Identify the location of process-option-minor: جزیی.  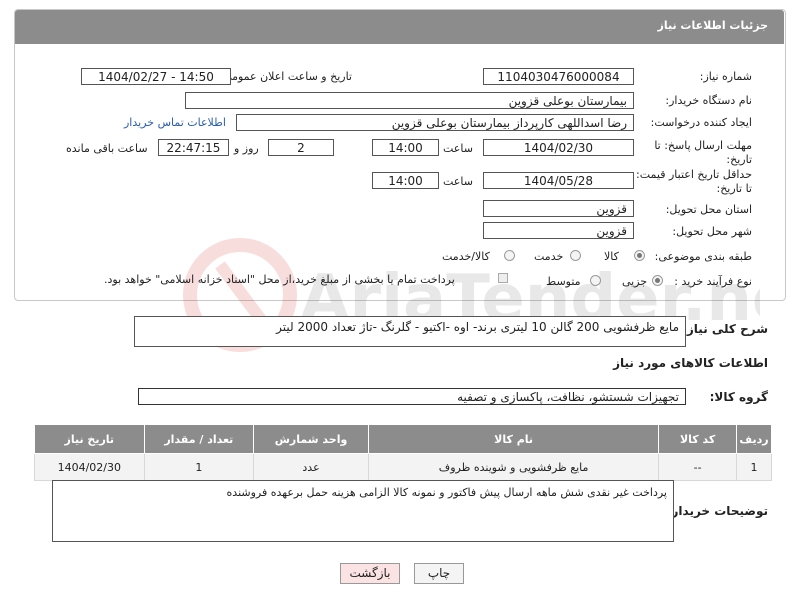
(635, 281).